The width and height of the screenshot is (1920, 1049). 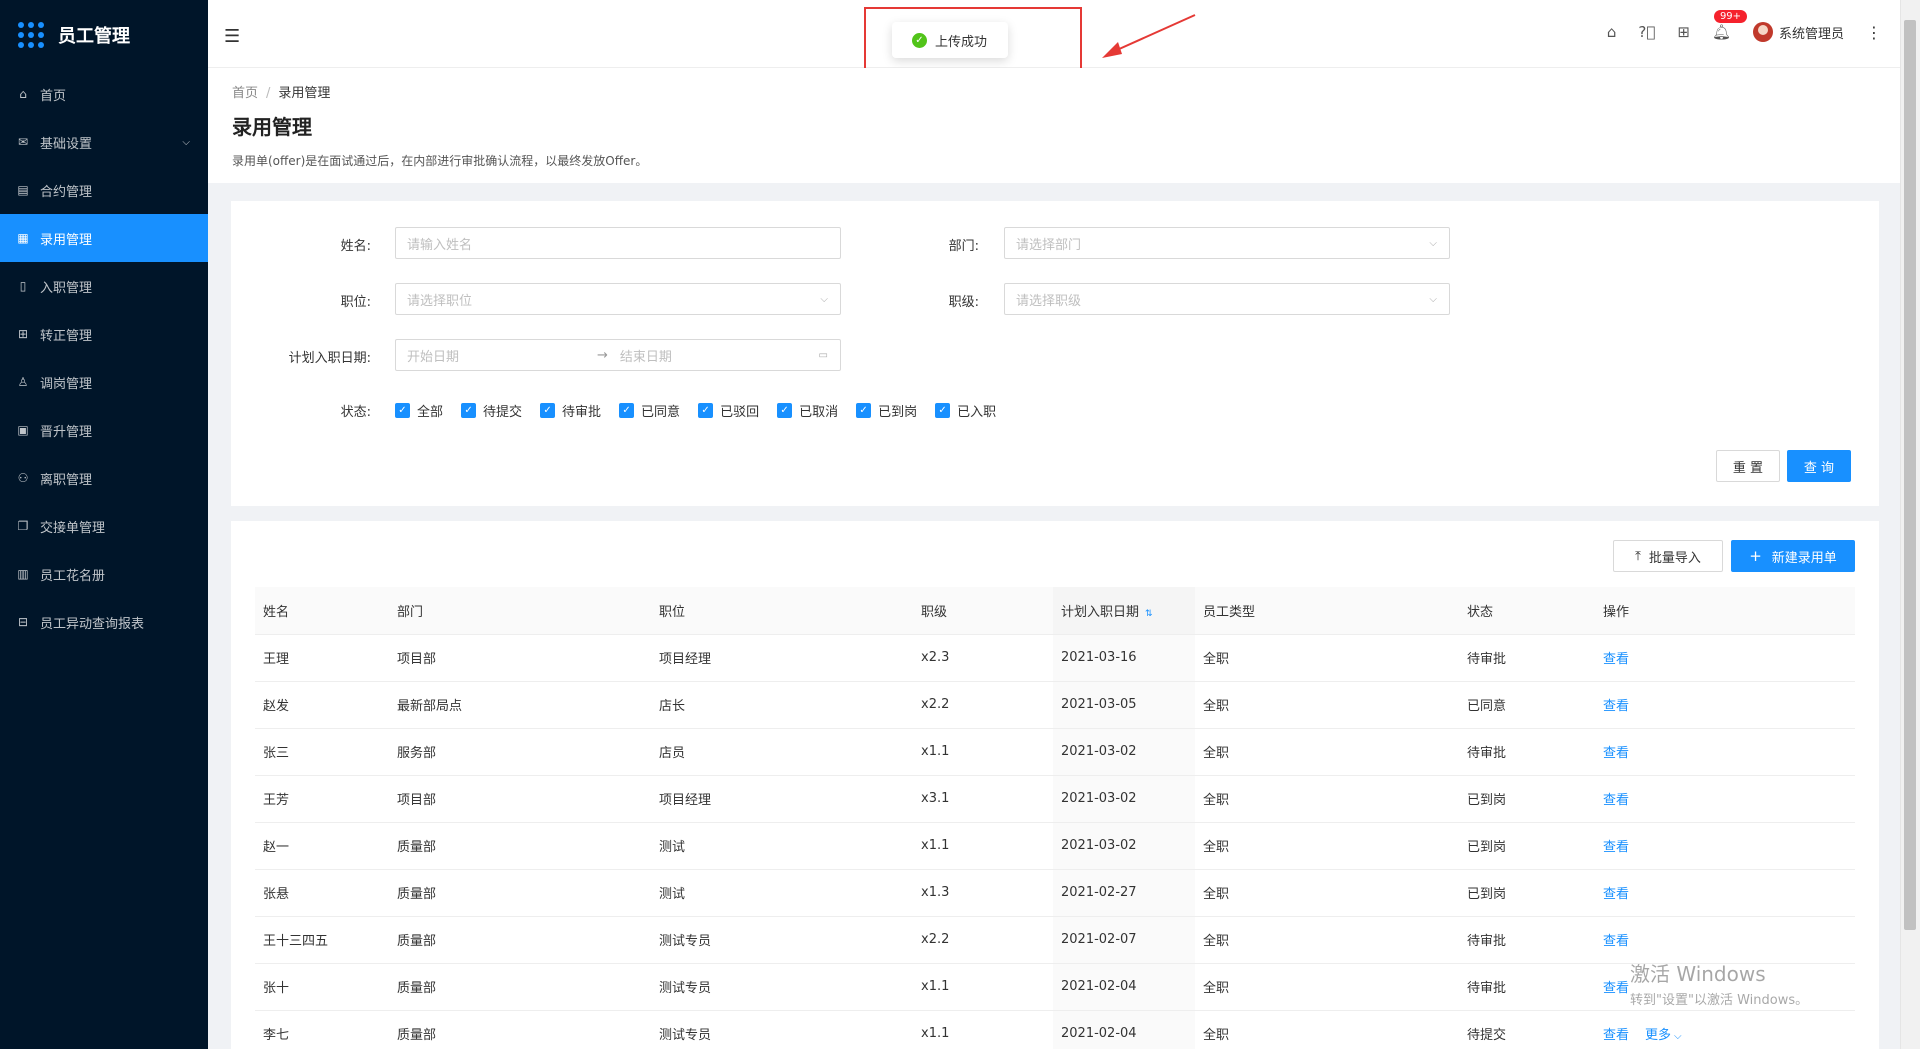 I want to click on dept-select: 请选择部门 ⌵, so click(x=1227, y=243).